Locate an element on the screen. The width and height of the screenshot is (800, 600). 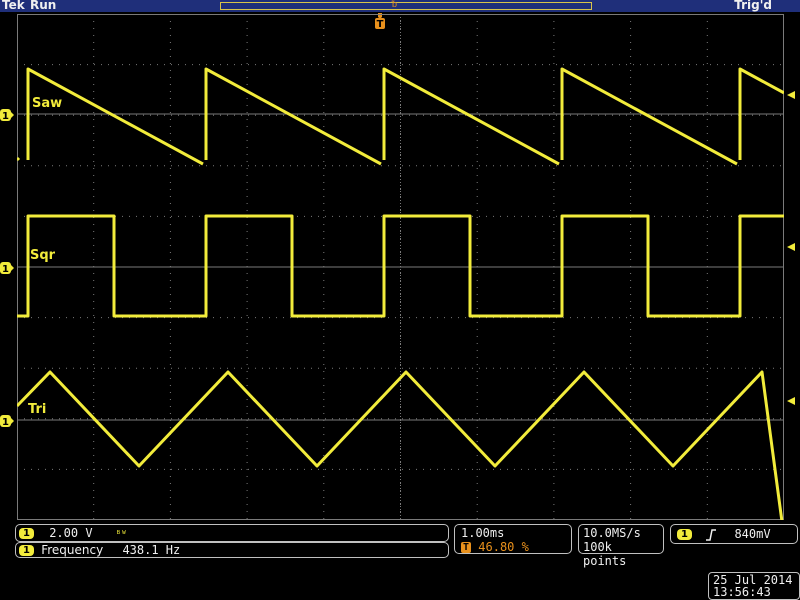
measurement-box: 1 Frequency 438.1 Hz is located at coordinates (232, 550).